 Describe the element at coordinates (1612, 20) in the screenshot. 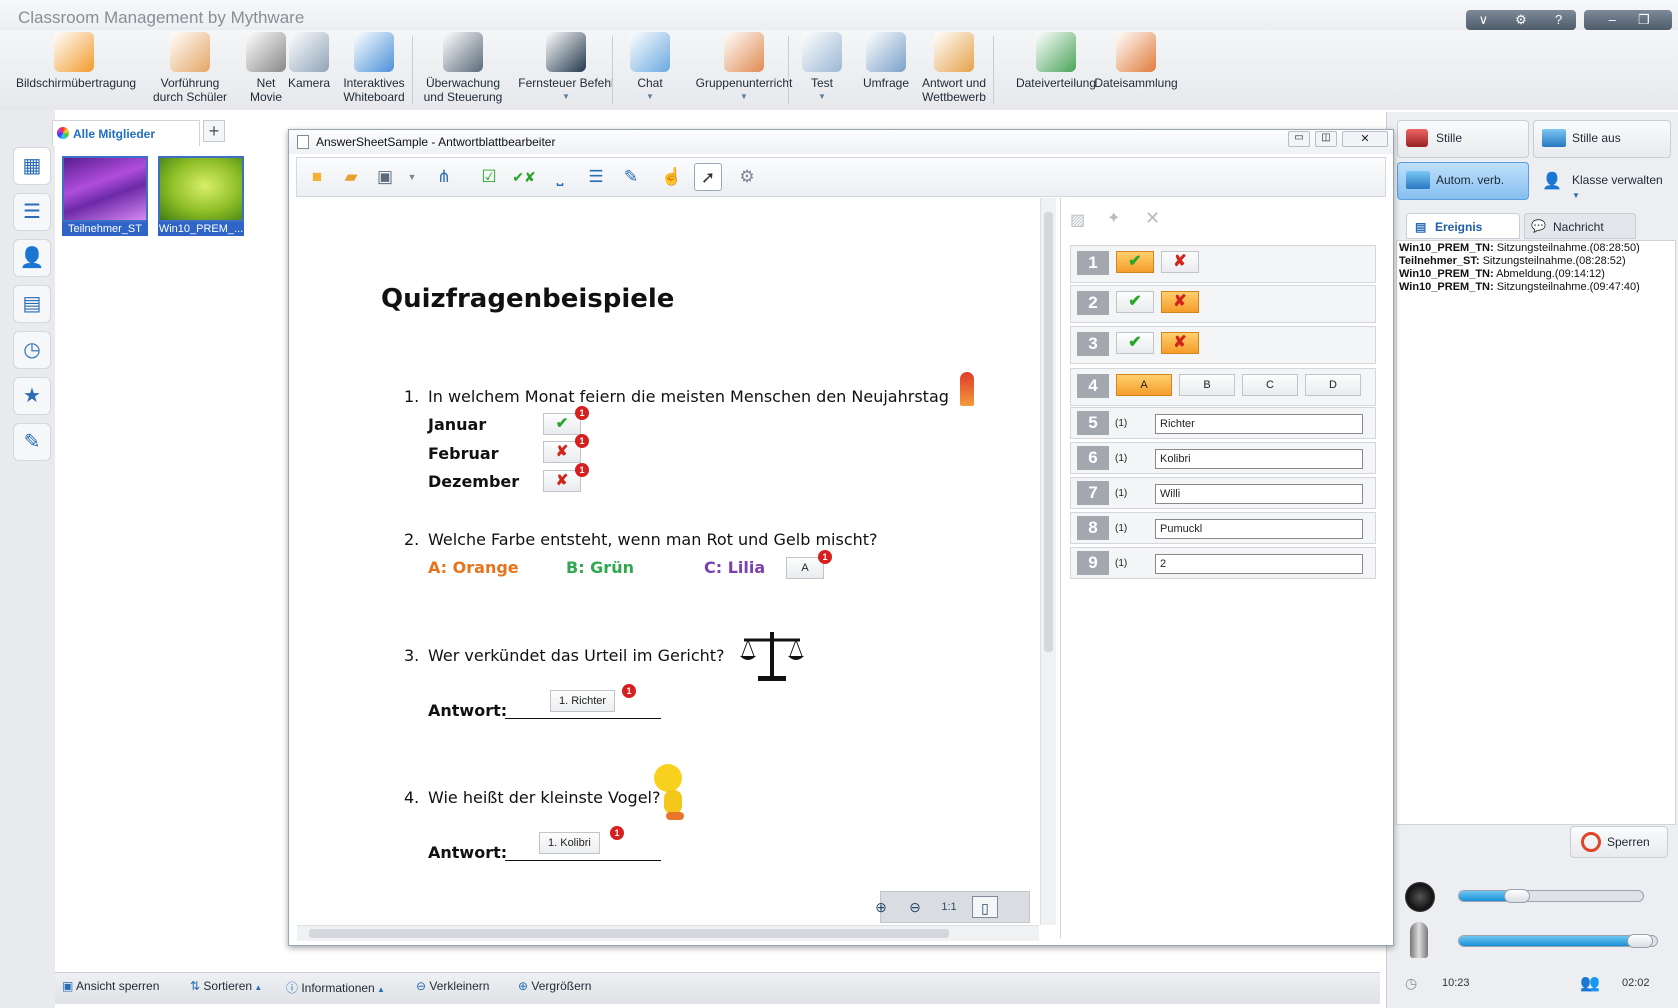

I see `minimize-button: –` at that location.